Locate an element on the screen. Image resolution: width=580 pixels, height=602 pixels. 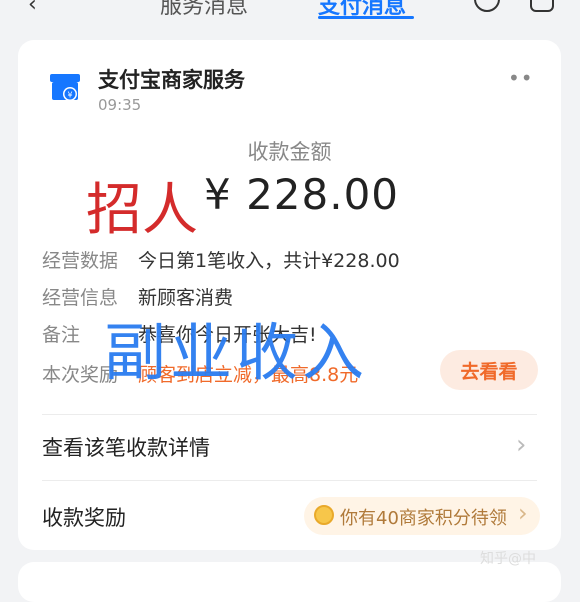
collection-reward-label: 收款奖励 is located at coordinates (84, 518).